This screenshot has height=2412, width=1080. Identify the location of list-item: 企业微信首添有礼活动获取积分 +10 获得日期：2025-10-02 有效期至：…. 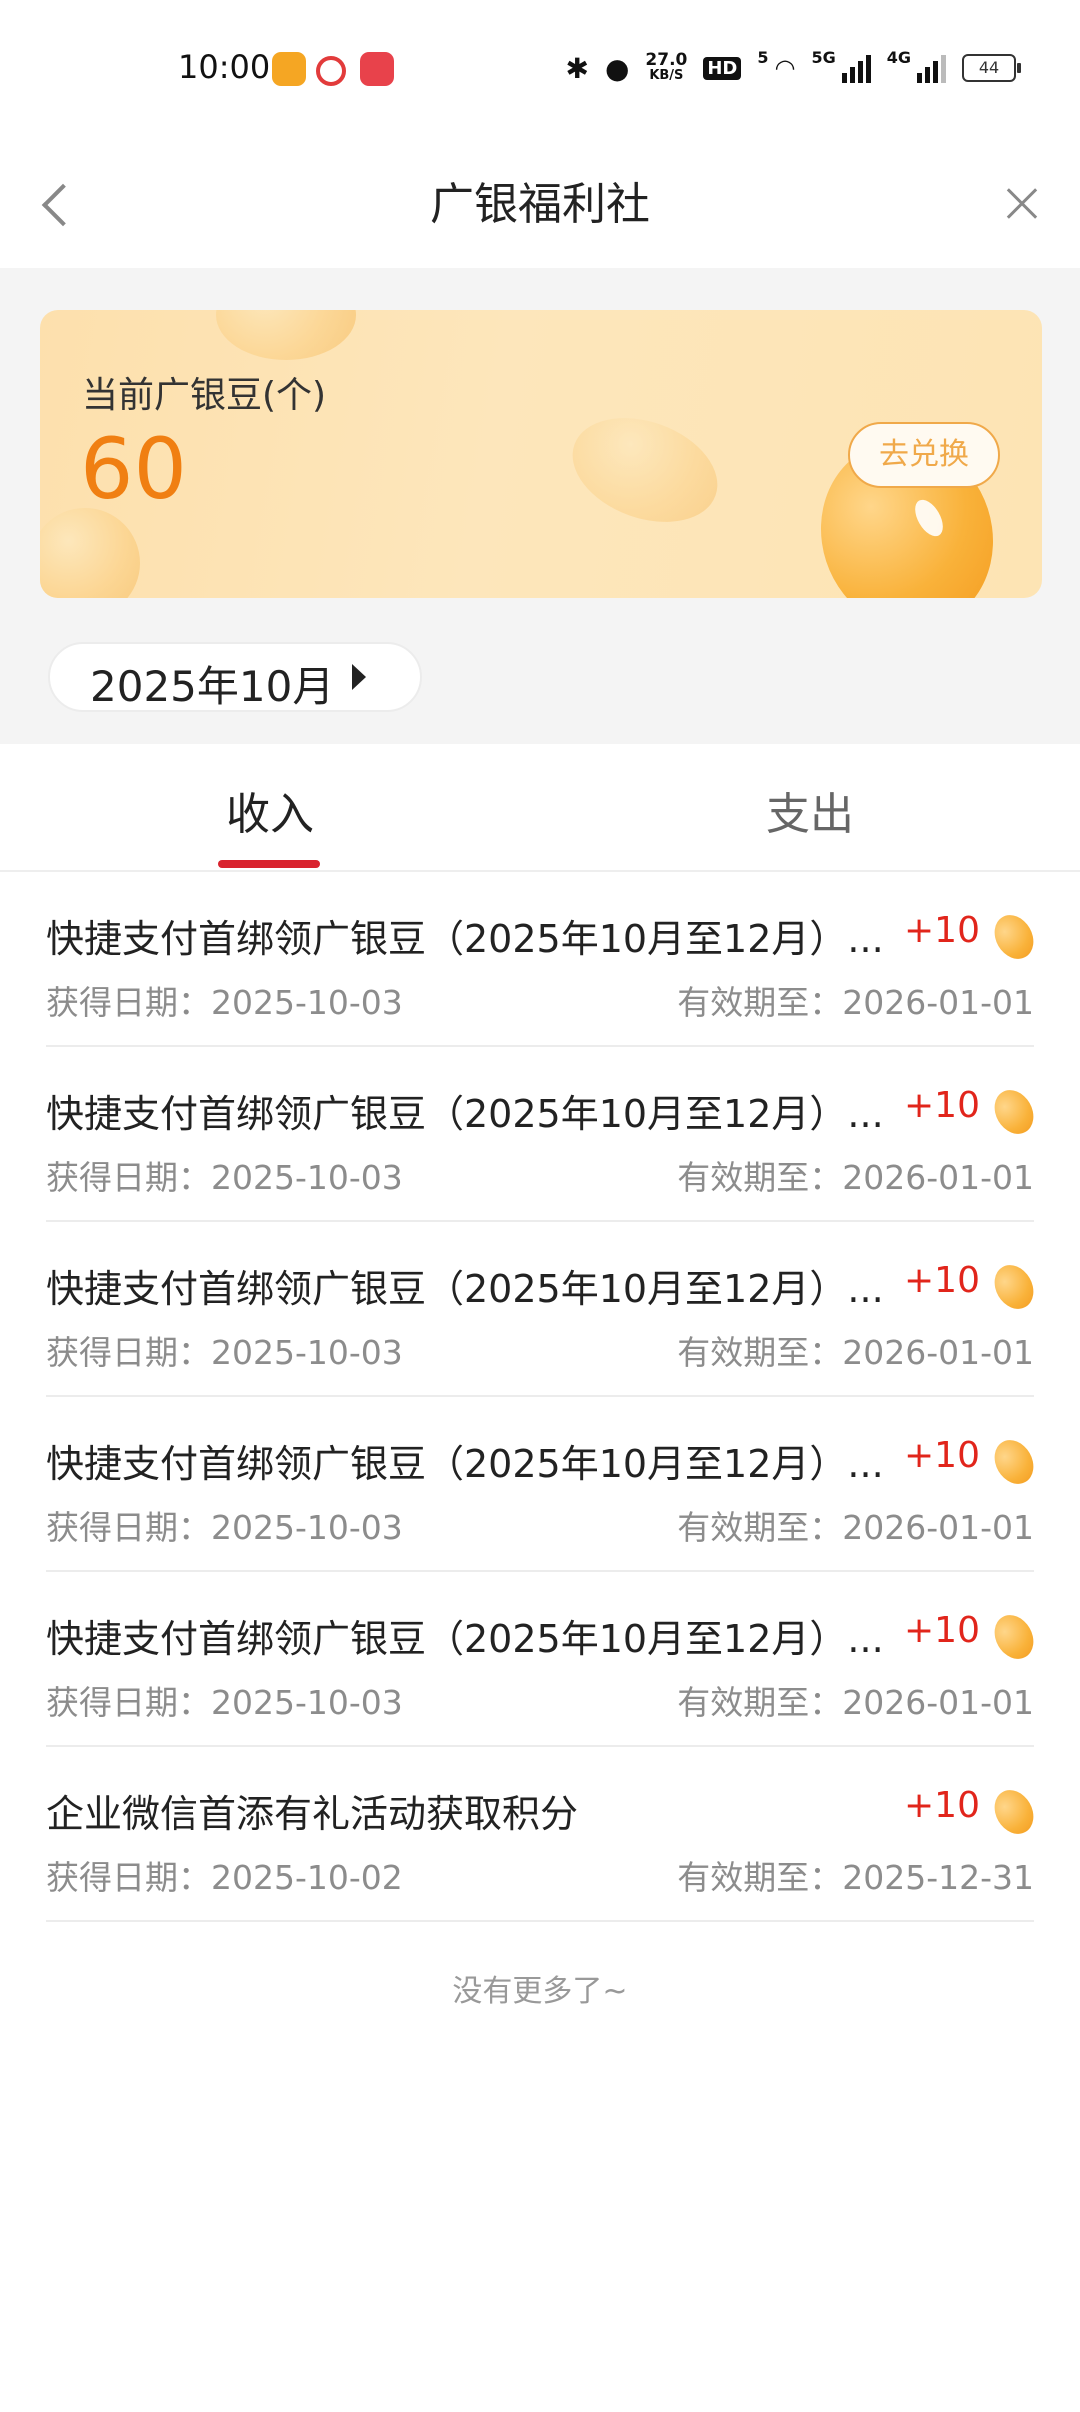
(544, 1834).